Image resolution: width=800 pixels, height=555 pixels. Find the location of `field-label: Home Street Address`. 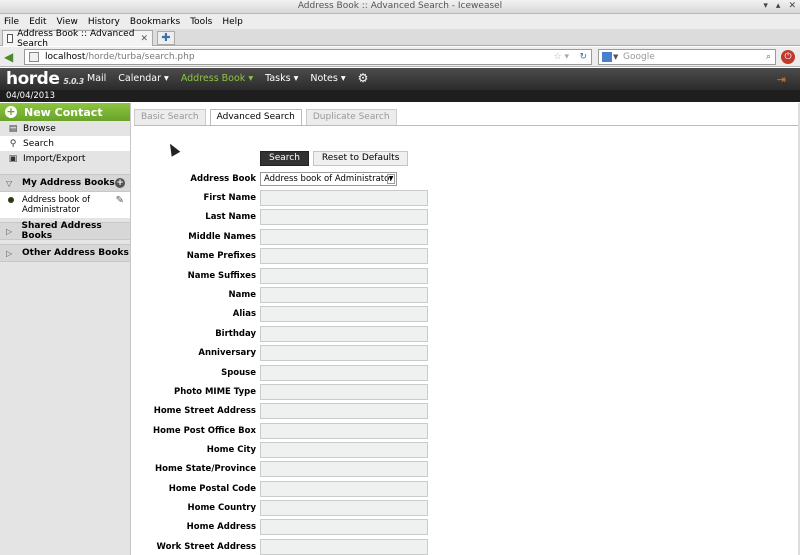

field-label: Home Street Address is located at coordinates (204, 411).